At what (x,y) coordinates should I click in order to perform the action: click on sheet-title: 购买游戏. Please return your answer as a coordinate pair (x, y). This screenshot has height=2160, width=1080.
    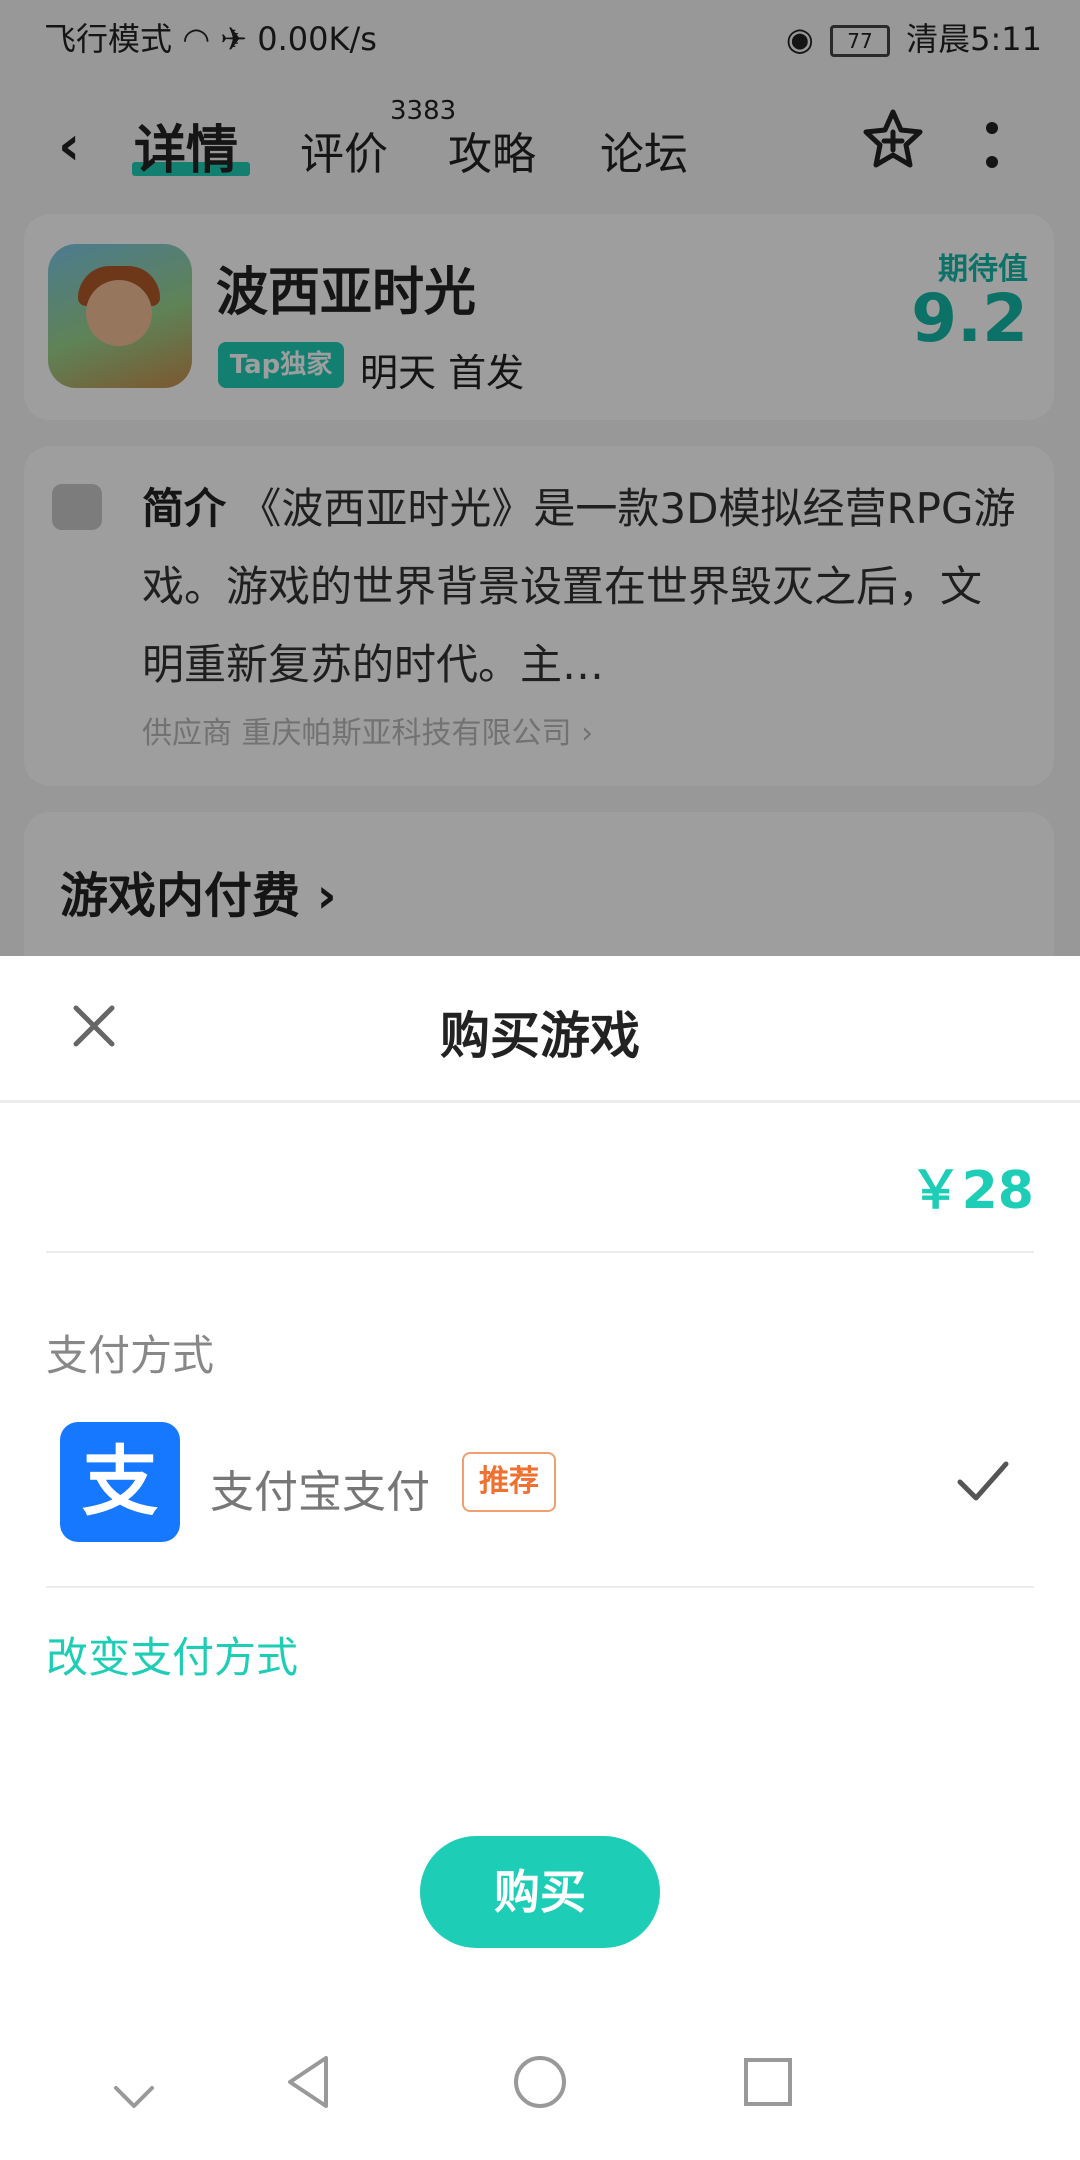
    Looking at the image, I should click on (540, 1036).